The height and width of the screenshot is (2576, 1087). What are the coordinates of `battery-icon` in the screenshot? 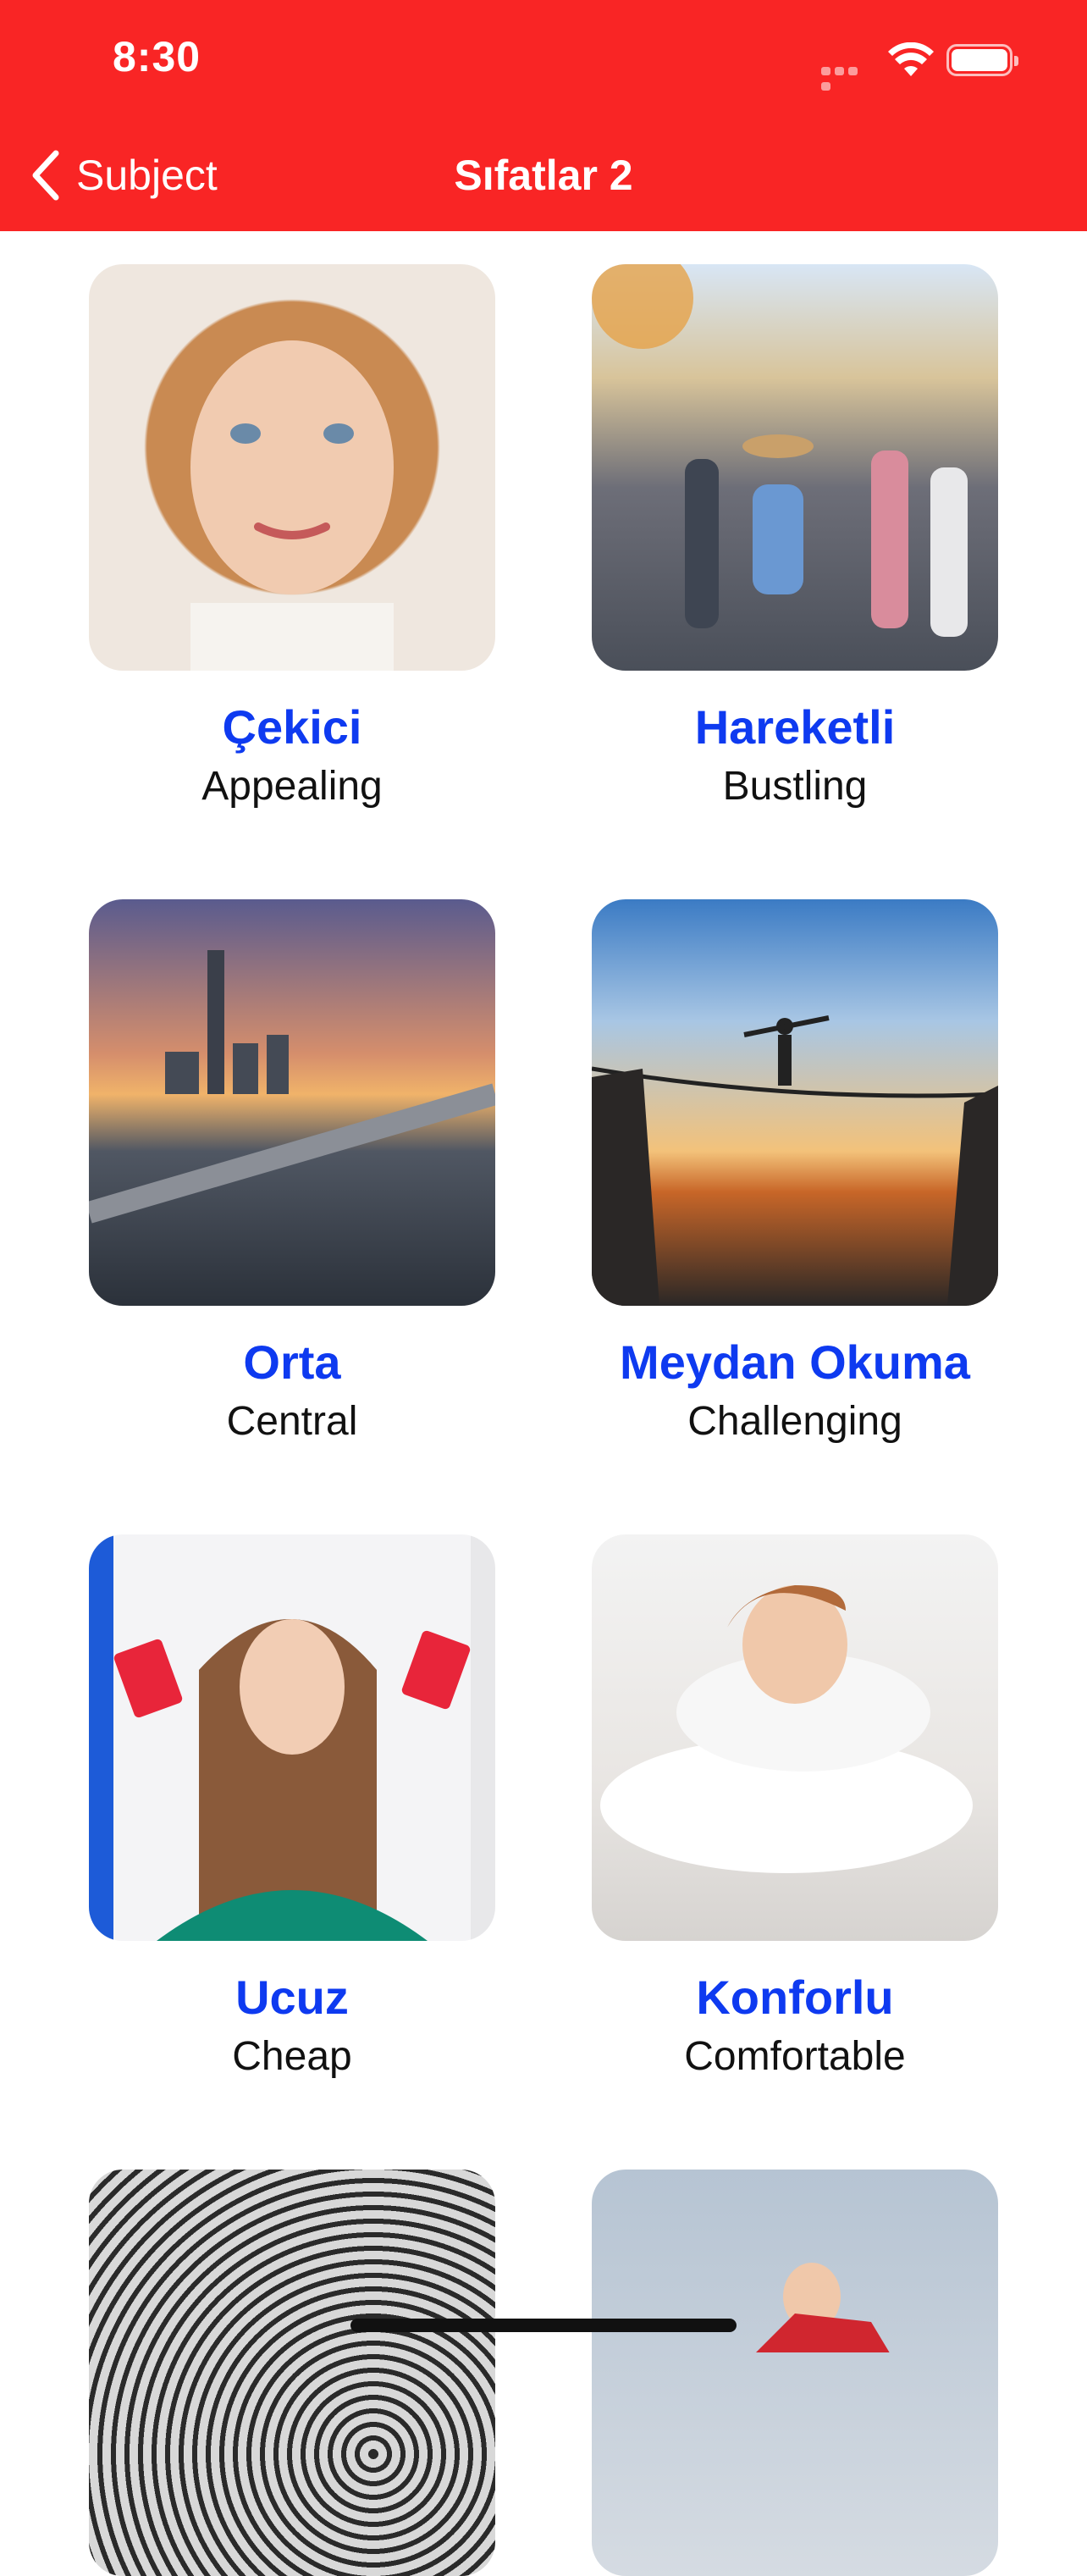 It's located at (982, 60).